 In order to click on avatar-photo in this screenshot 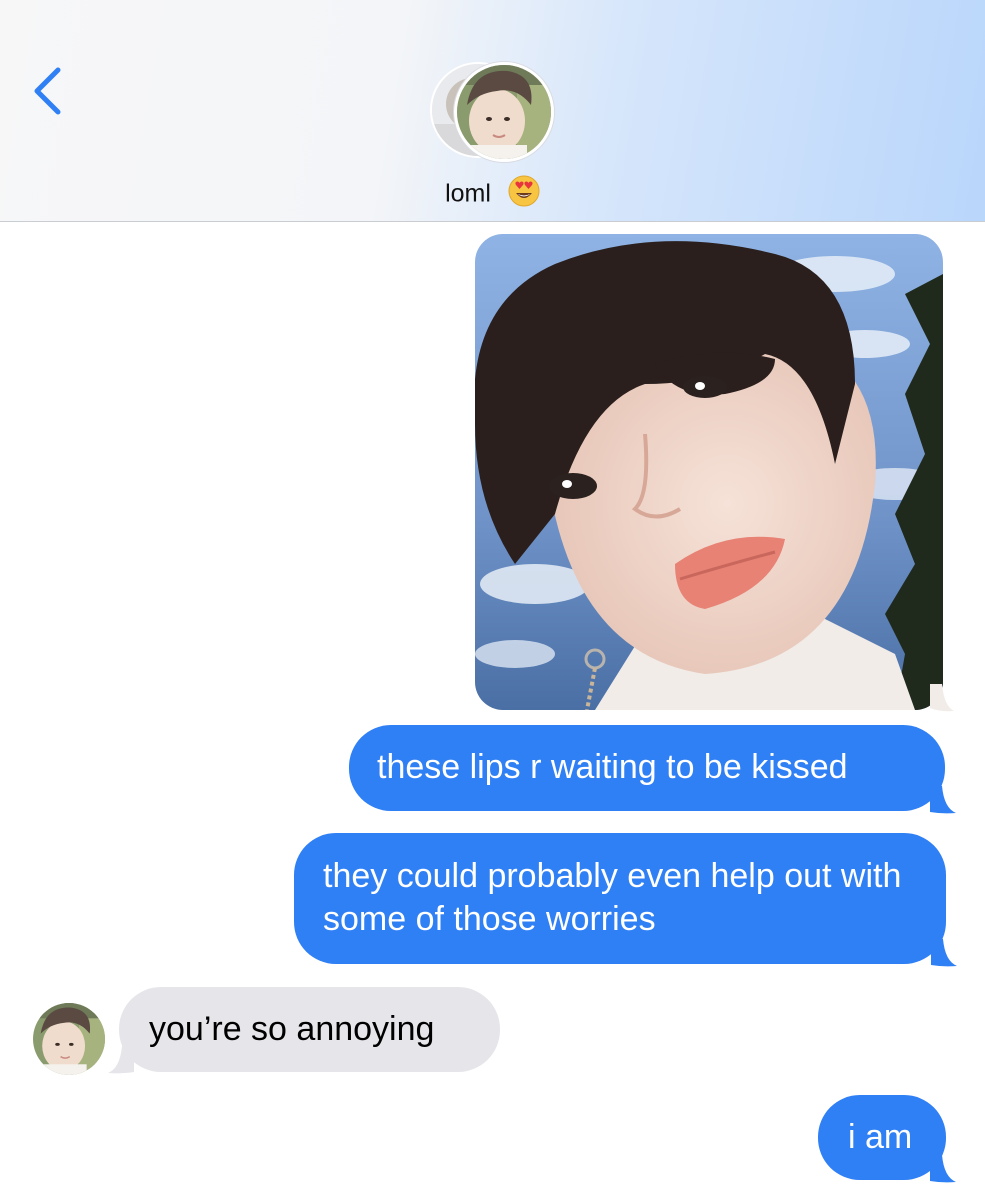, I will do `click(69, 1039)`.